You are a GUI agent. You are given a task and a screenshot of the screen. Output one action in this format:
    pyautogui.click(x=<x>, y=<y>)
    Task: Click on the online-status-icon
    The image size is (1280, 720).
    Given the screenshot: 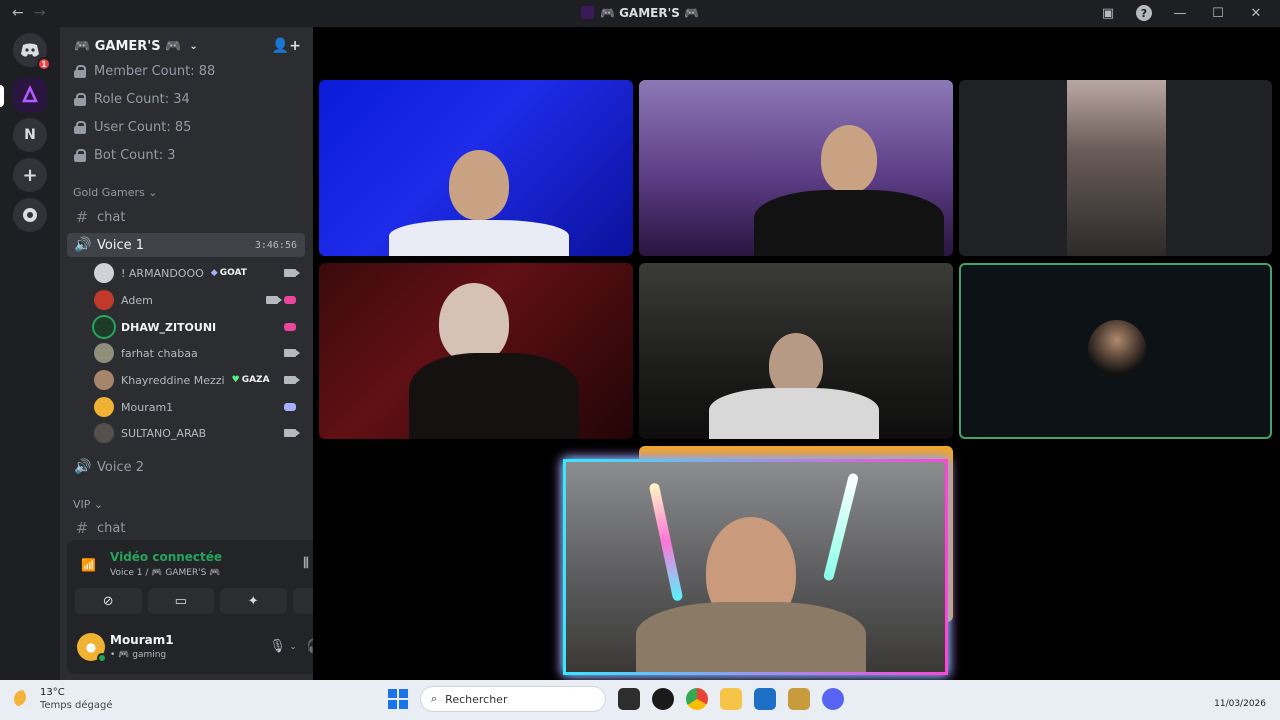 What is the action you would take?
    pyautogui.click(x=102, y=658)
    